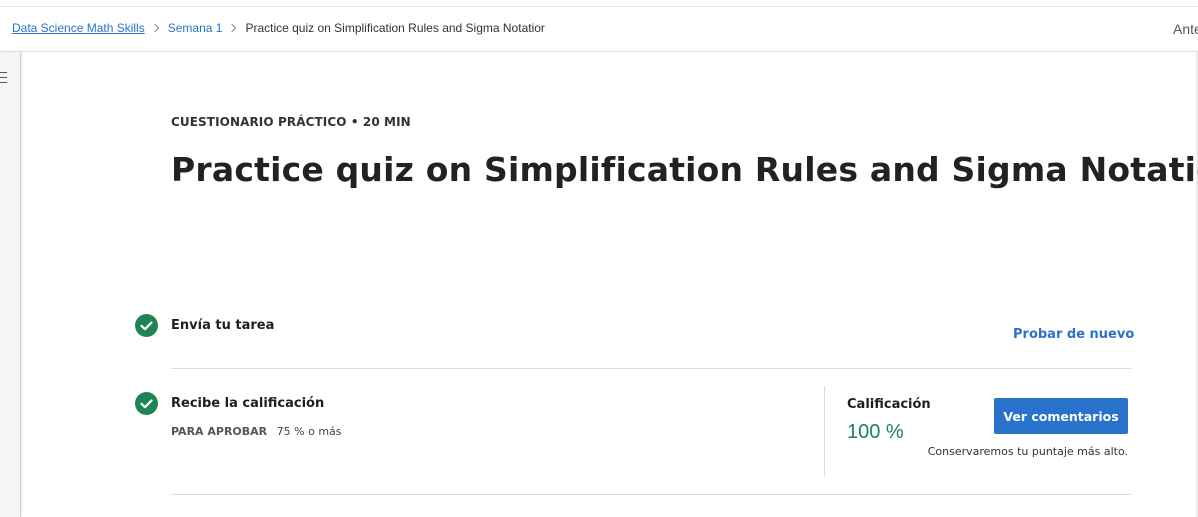  I want to click on grade-value: 100 %, so click(875, 432).